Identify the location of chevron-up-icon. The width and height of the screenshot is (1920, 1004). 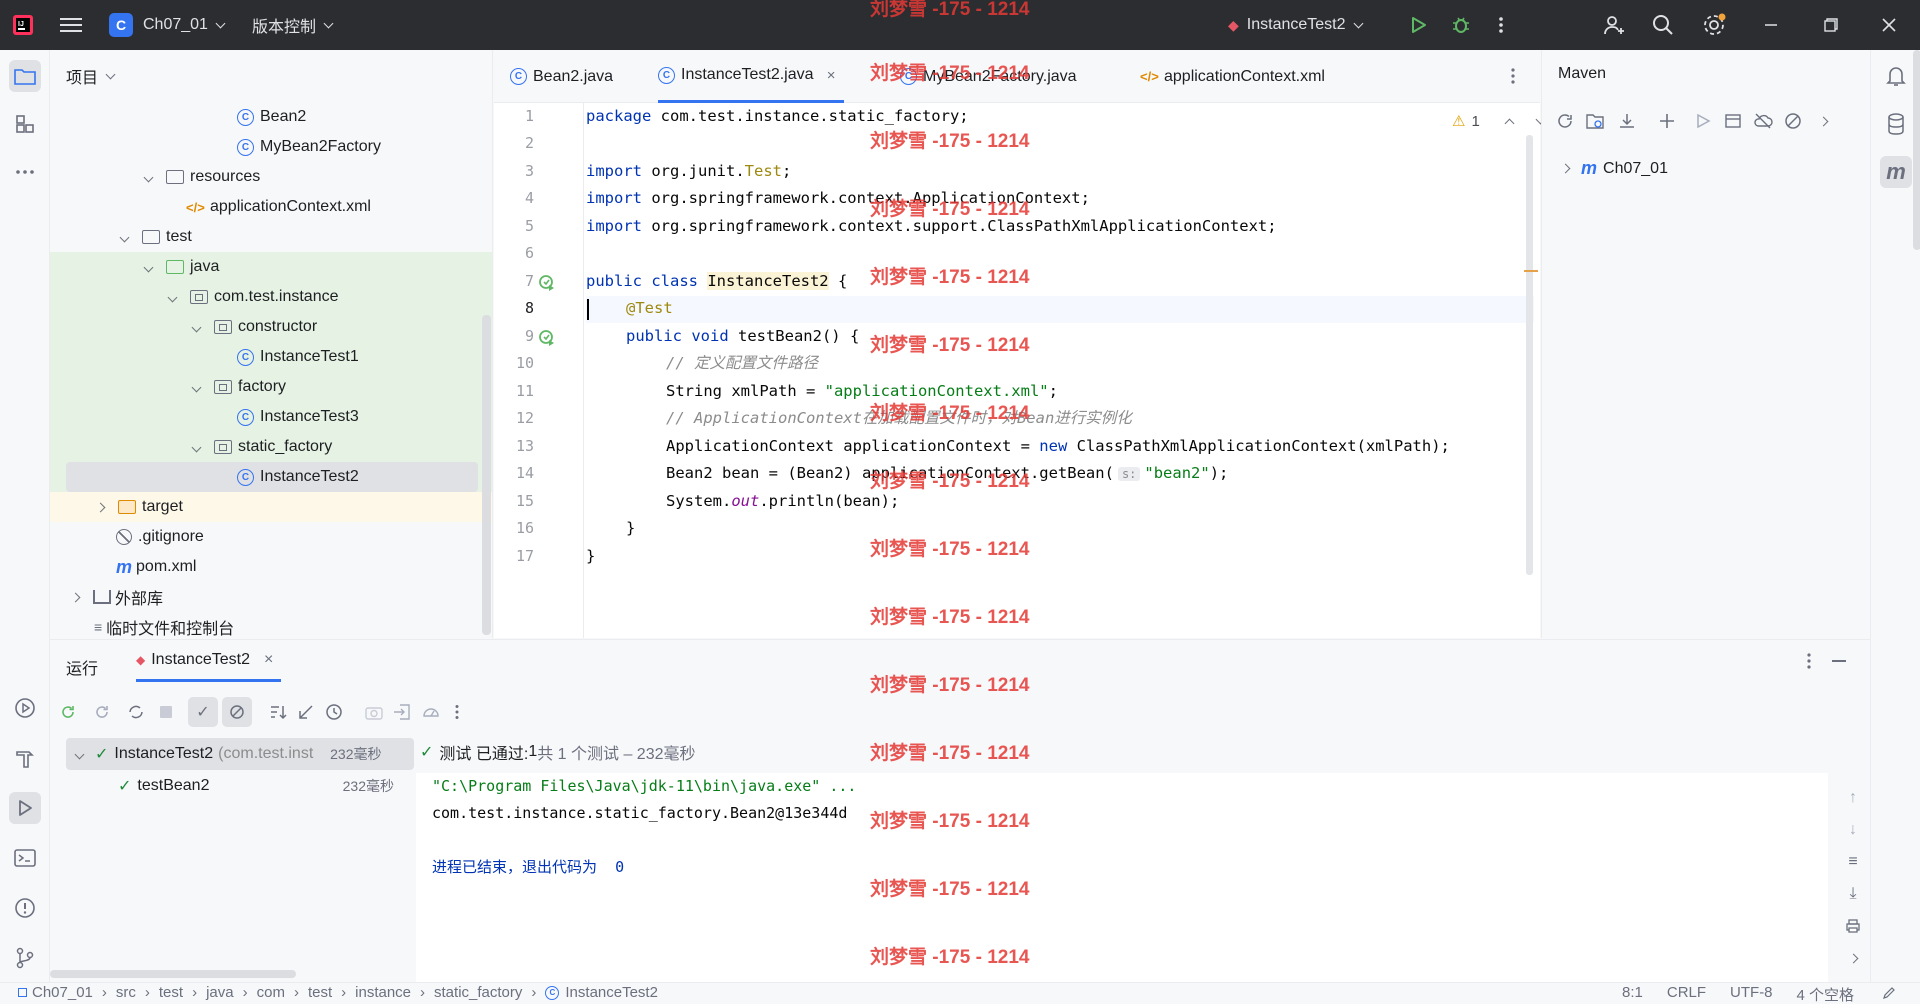
(1509, 123).